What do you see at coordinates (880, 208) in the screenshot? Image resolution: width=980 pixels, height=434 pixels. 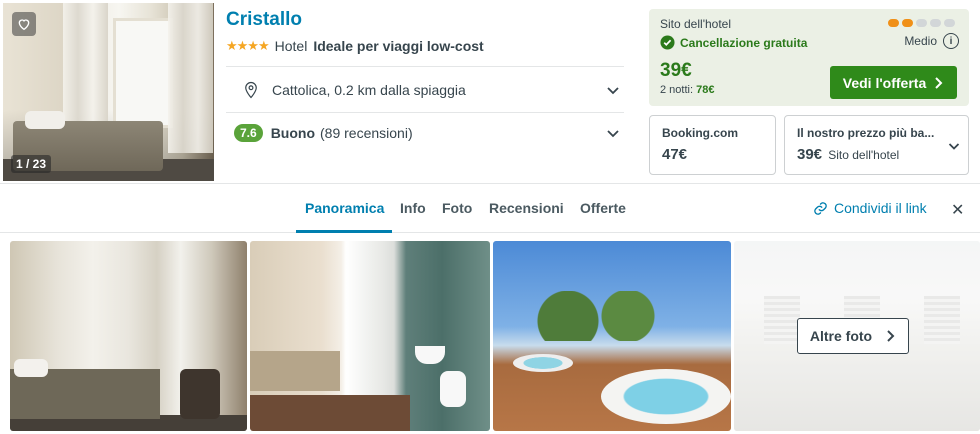 I see `share-label: Condividi il link` at bounding box center [880, 208].